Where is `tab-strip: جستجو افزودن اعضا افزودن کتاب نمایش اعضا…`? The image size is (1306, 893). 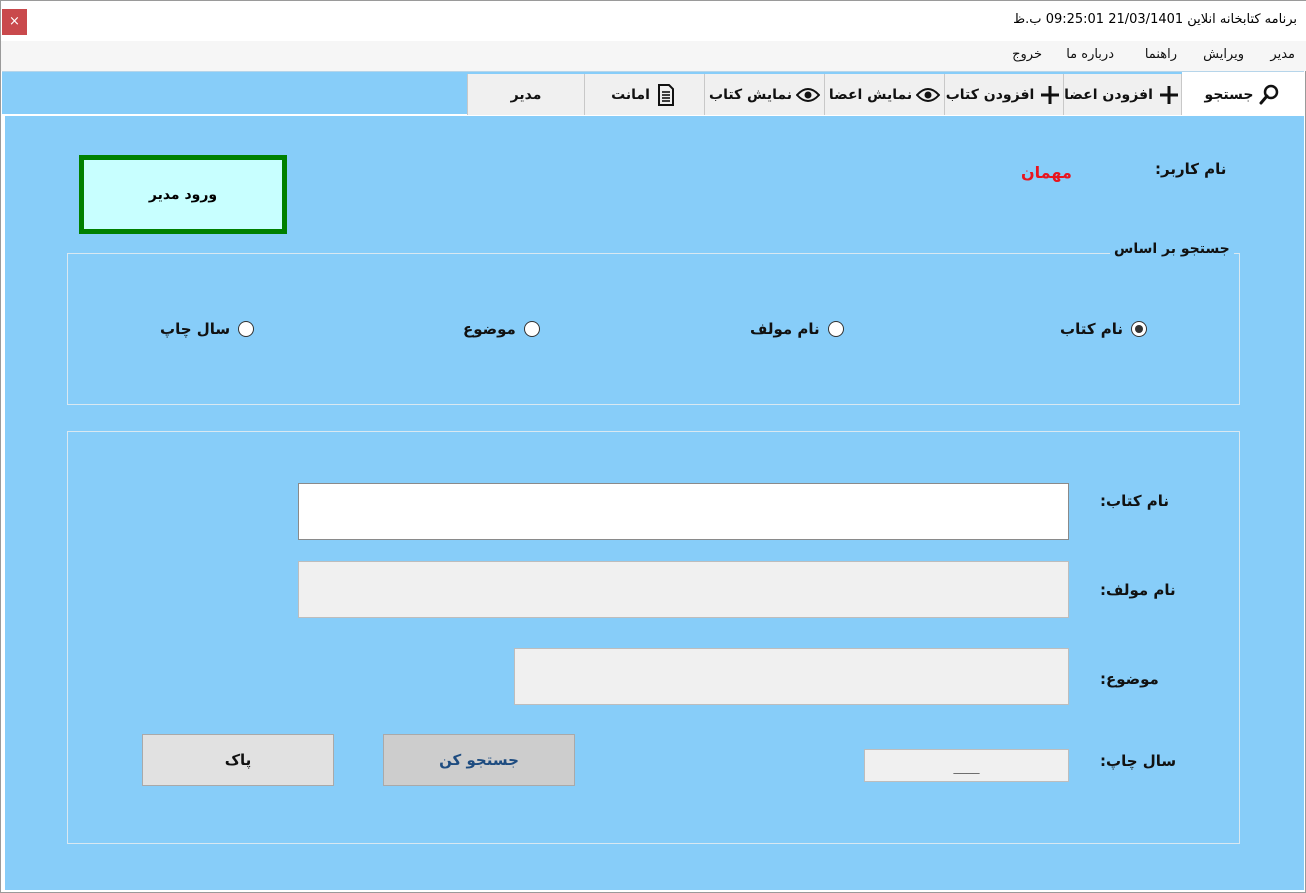
tab-strip: جستجو افزودن اعضا افزودن کتاب نمایش اعضا… is located at coordinates (653, 94).